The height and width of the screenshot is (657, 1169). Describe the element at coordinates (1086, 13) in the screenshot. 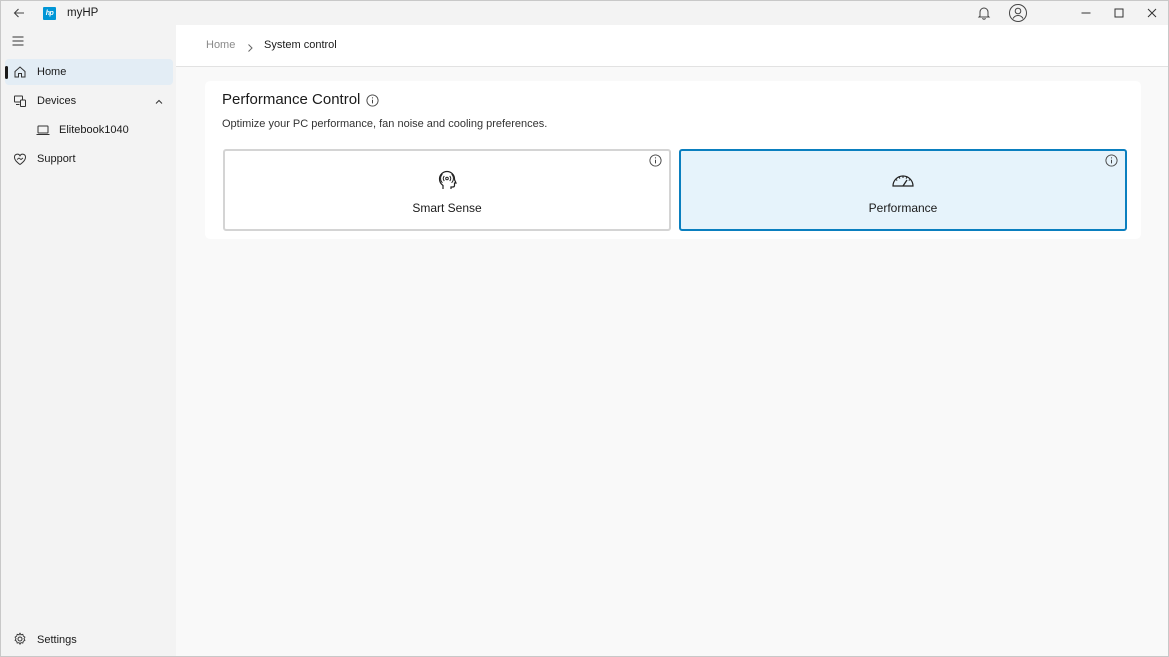

I see `minimize-icon` at that location.